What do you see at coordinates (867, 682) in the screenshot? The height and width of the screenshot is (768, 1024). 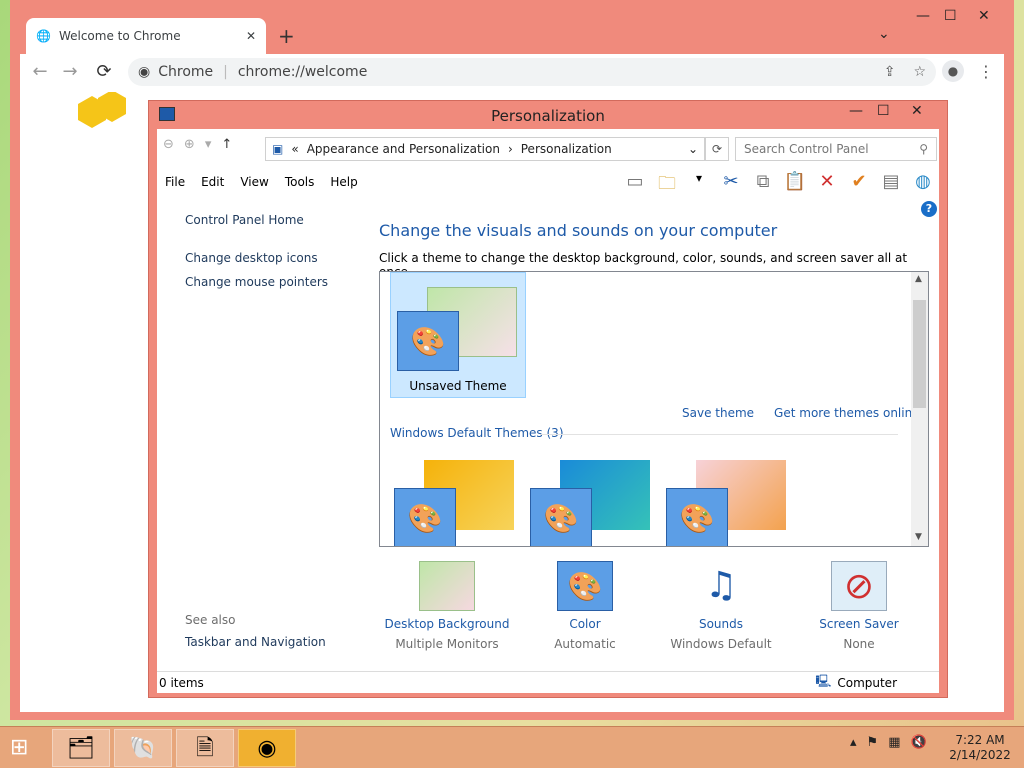 I see `status-location: Computer` at bounding box center [867, 682].